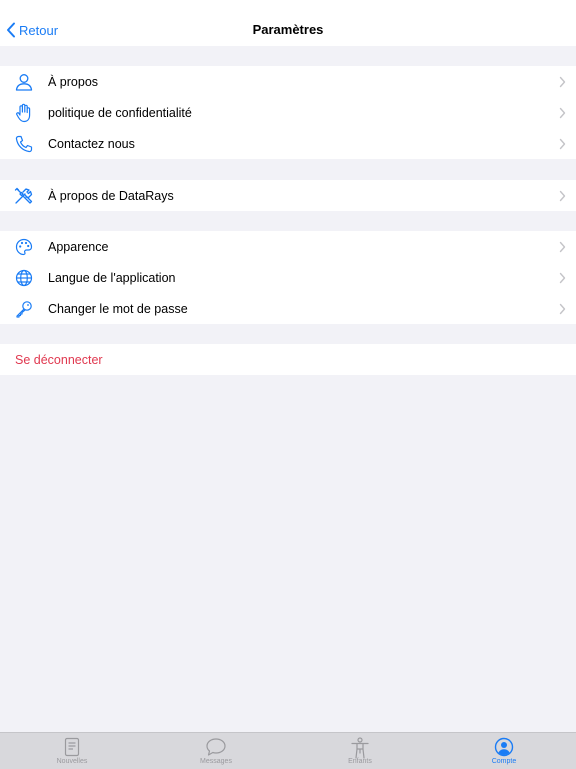 This screenshot has width=576, height=769. What do you see at coordinates (24, 113) in the screenshot?
I see `hand-icon` at bounding box center [24, 113].